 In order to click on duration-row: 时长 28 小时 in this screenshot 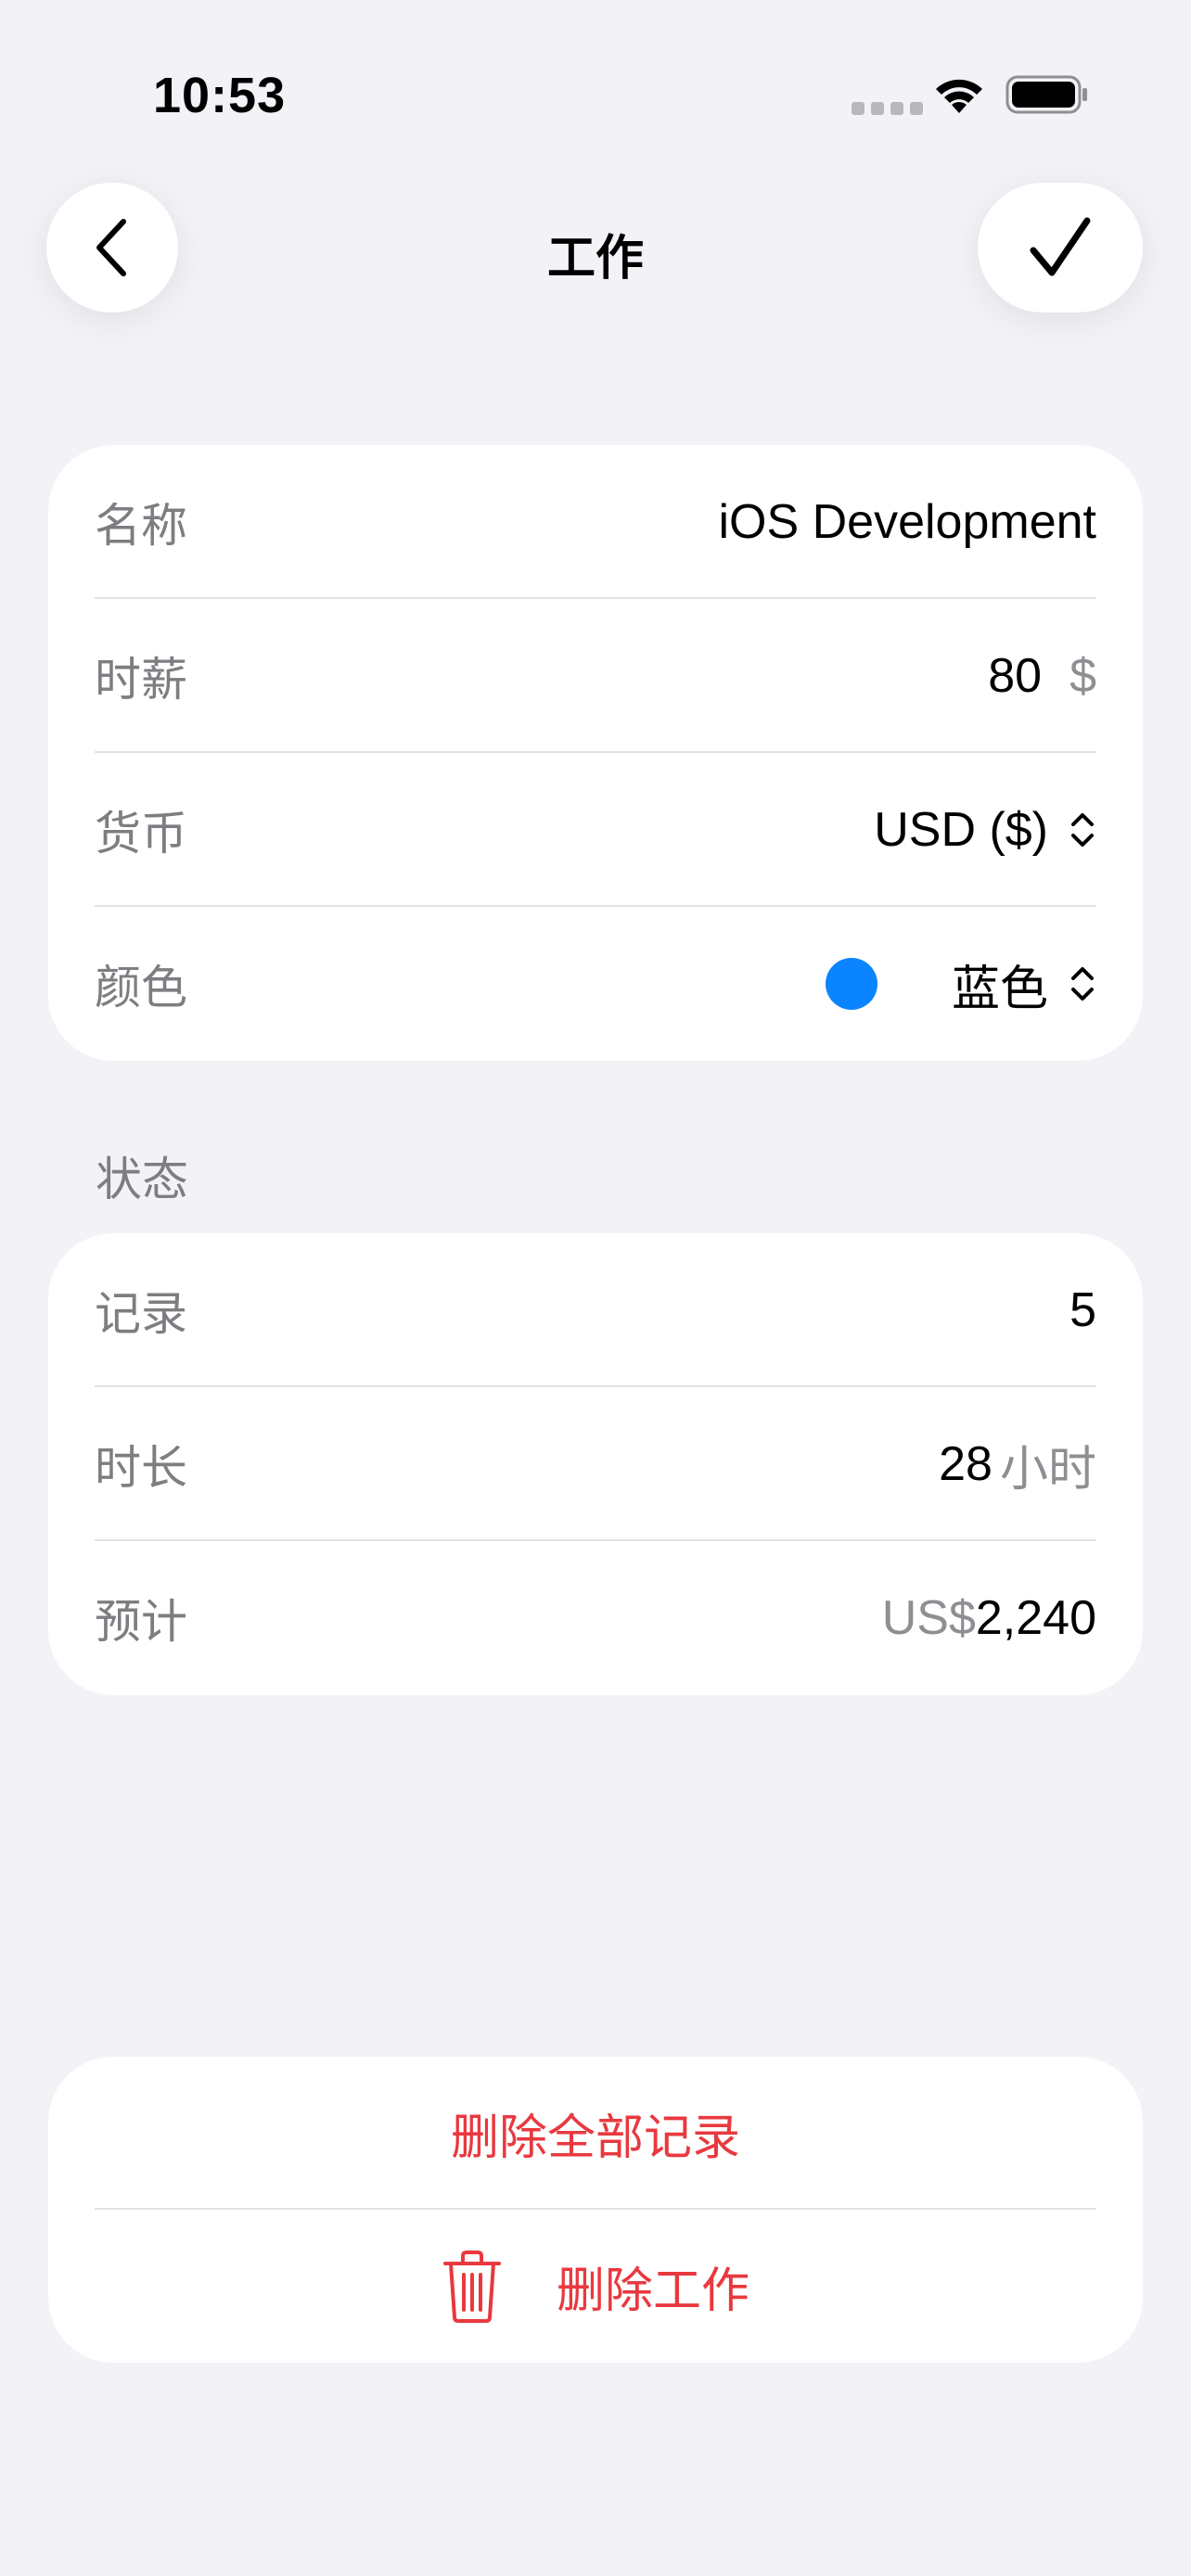, I will do `click(595, 1464)`.